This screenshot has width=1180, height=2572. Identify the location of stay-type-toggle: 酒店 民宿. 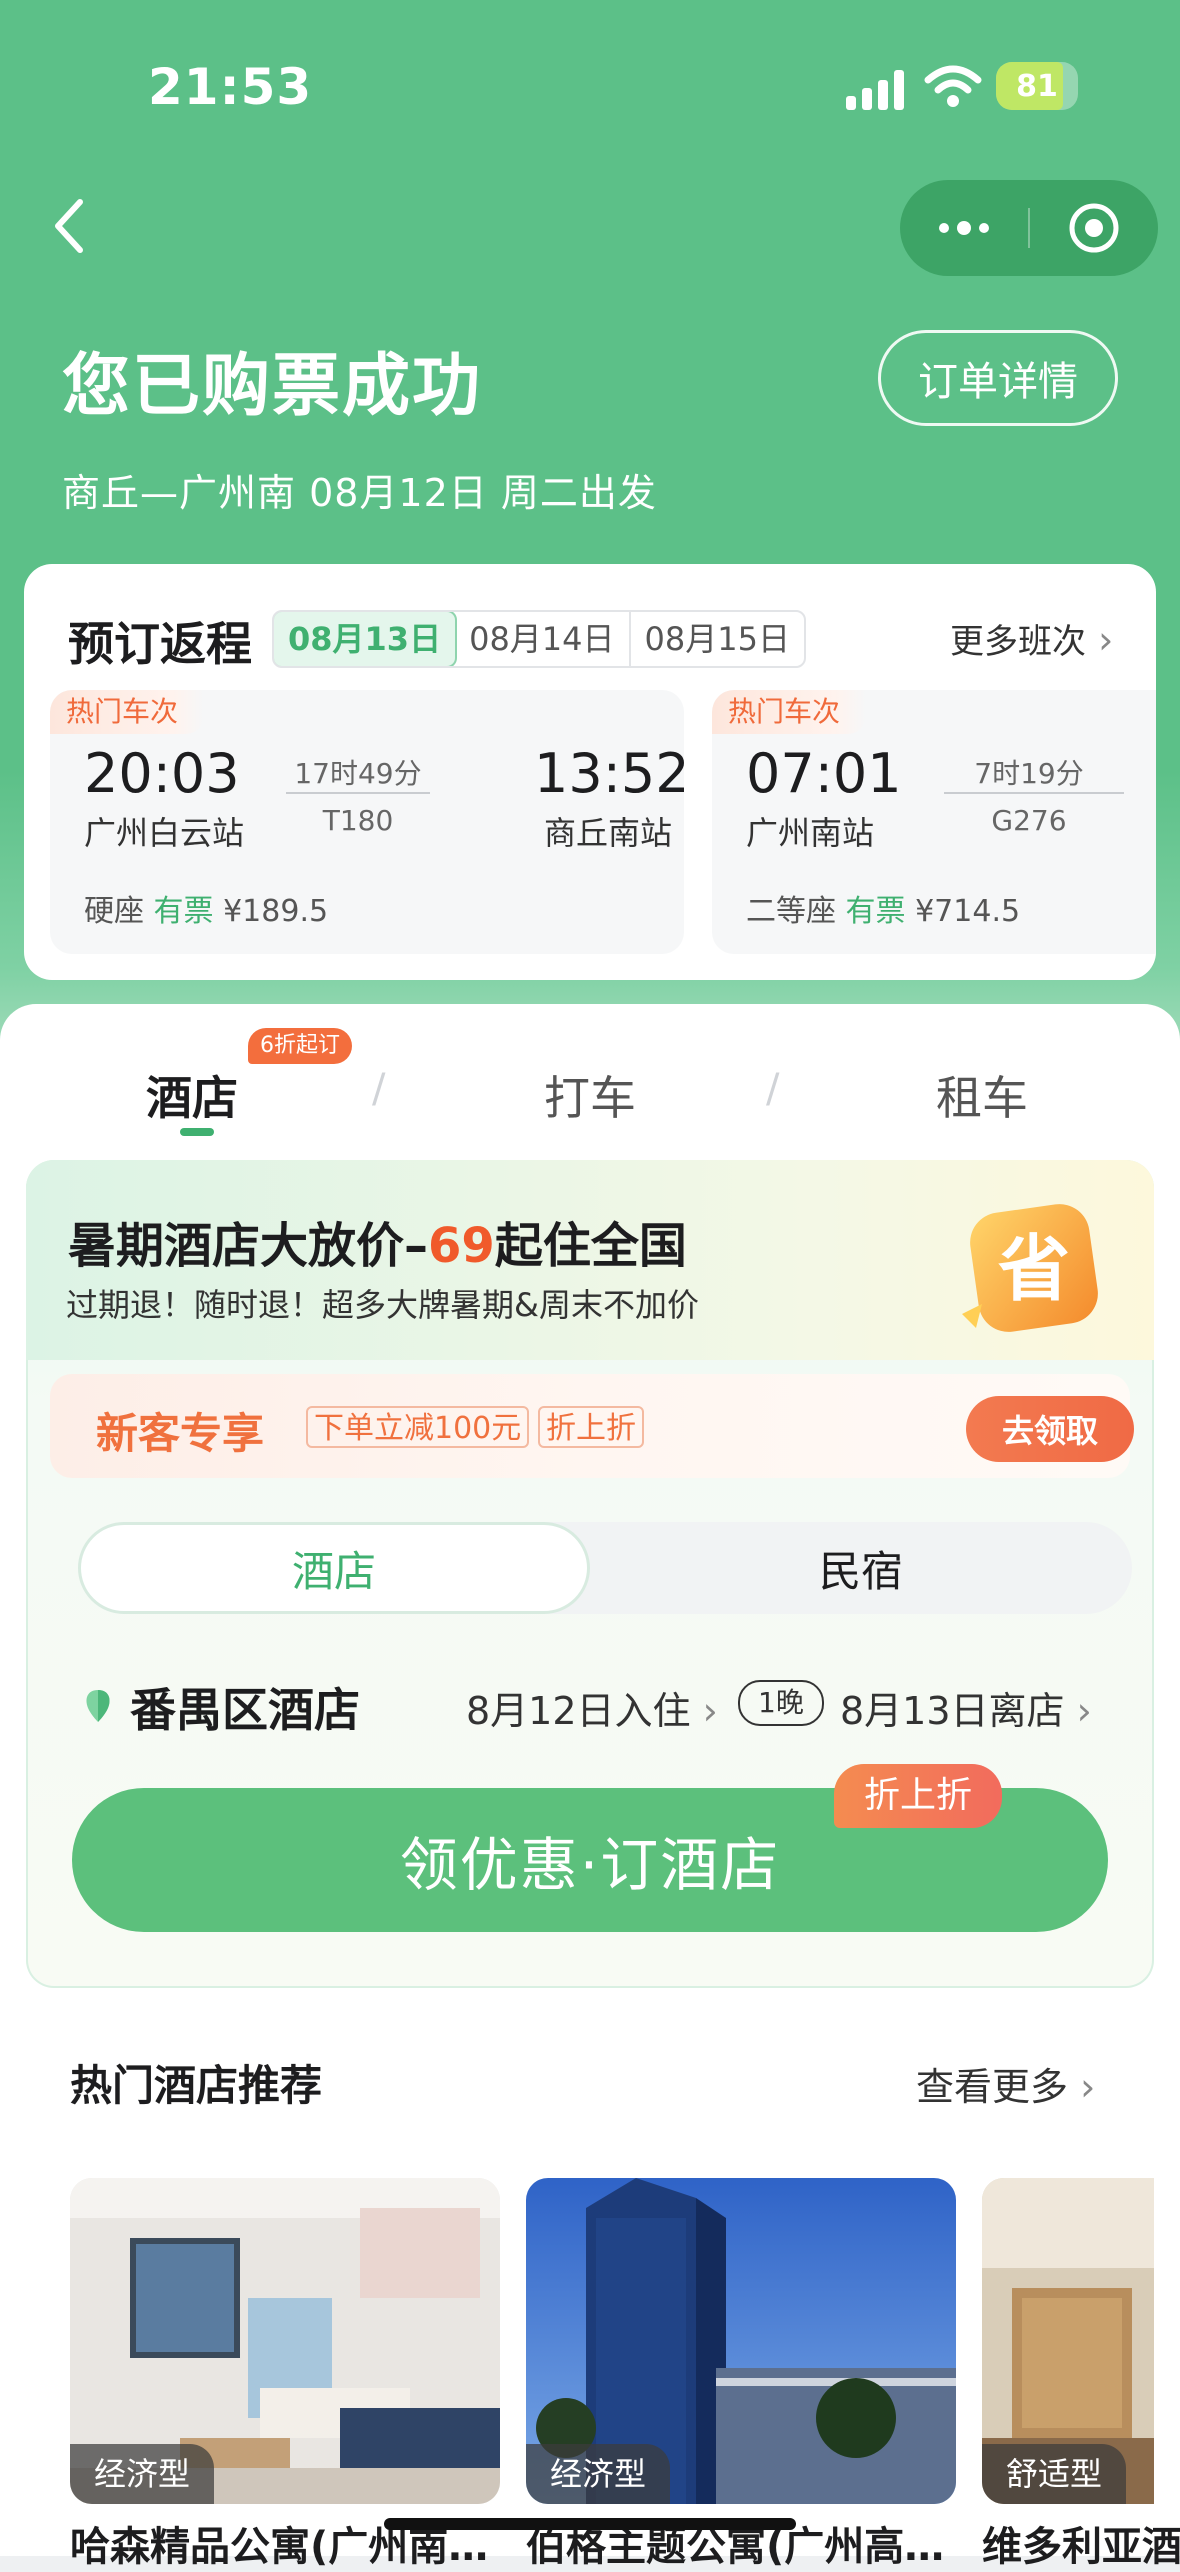
(605, 1568).